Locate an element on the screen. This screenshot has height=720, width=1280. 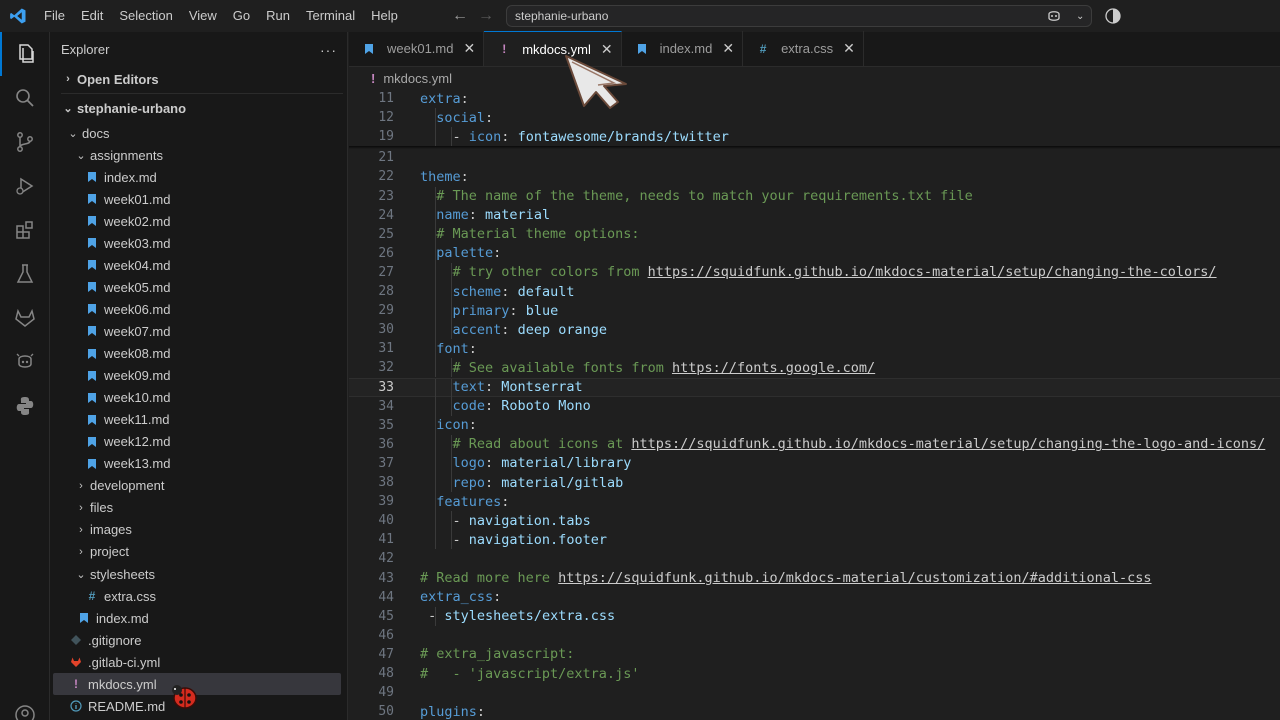
file-week12-md: week12.md is located at coordinates (198, 442).